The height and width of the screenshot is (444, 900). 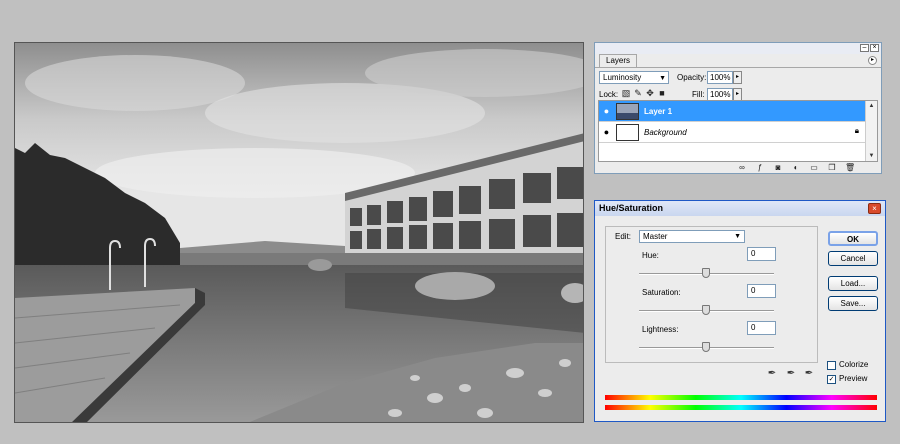 I want to click on blend-mode-select: Luminosity ▼, so click(x=634, y=77).